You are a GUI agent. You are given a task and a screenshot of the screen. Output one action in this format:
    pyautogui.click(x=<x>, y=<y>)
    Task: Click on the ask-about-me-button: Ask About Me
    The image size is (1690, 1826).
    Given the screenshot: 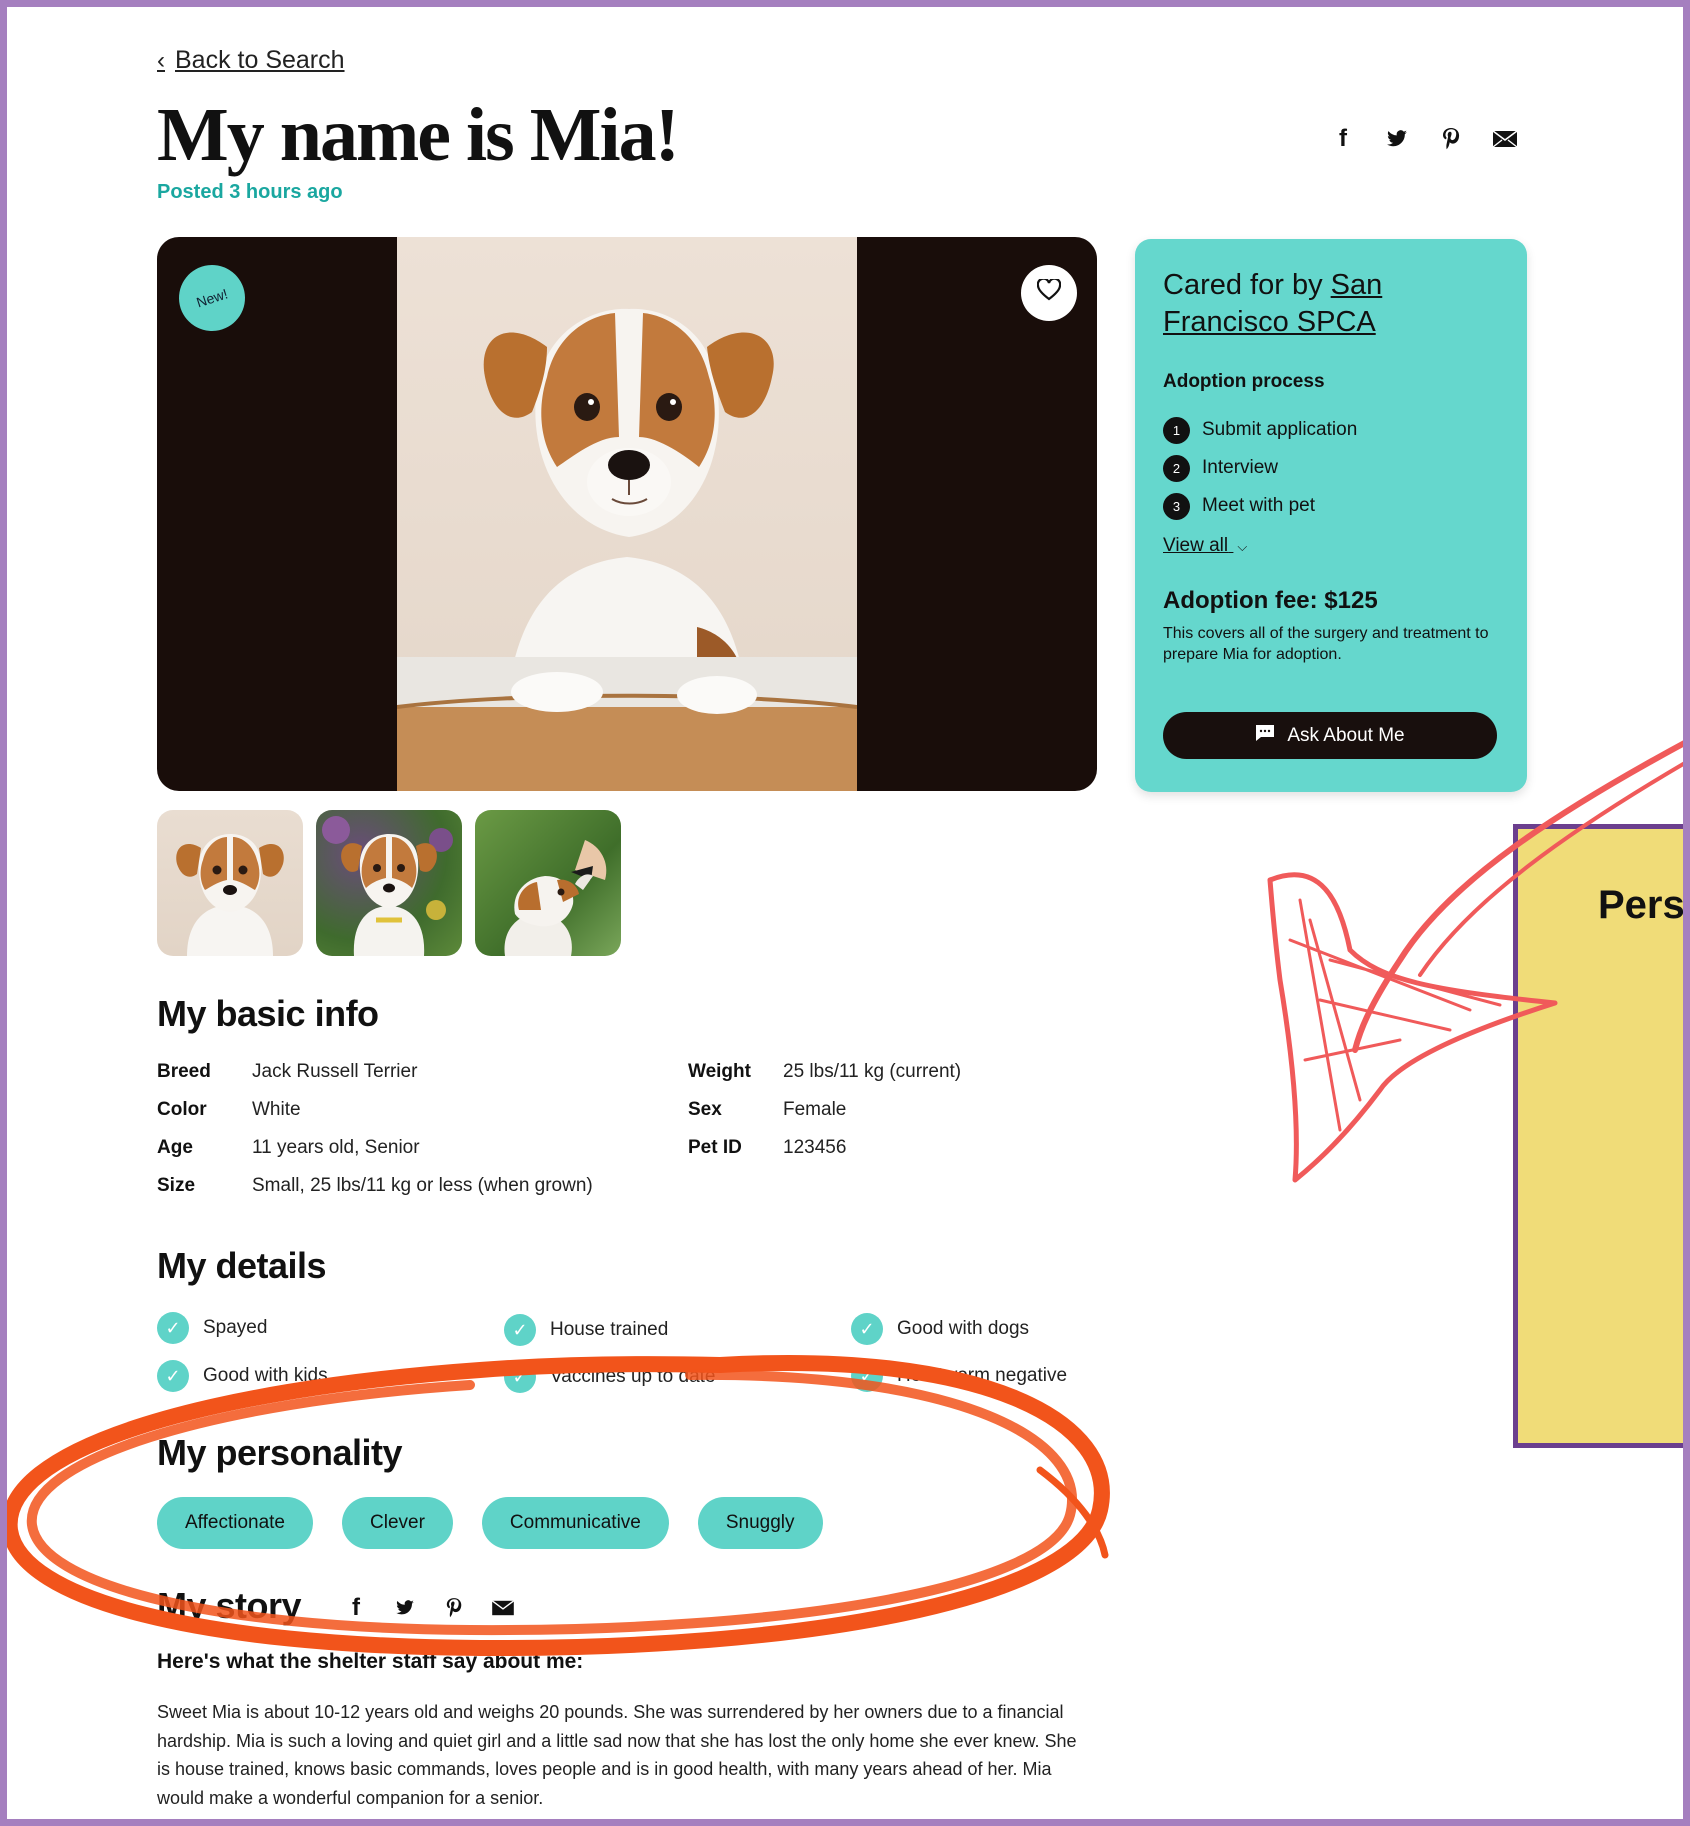 What is the action you would take?
    pyautogui.click(x=1330, y=735)
    